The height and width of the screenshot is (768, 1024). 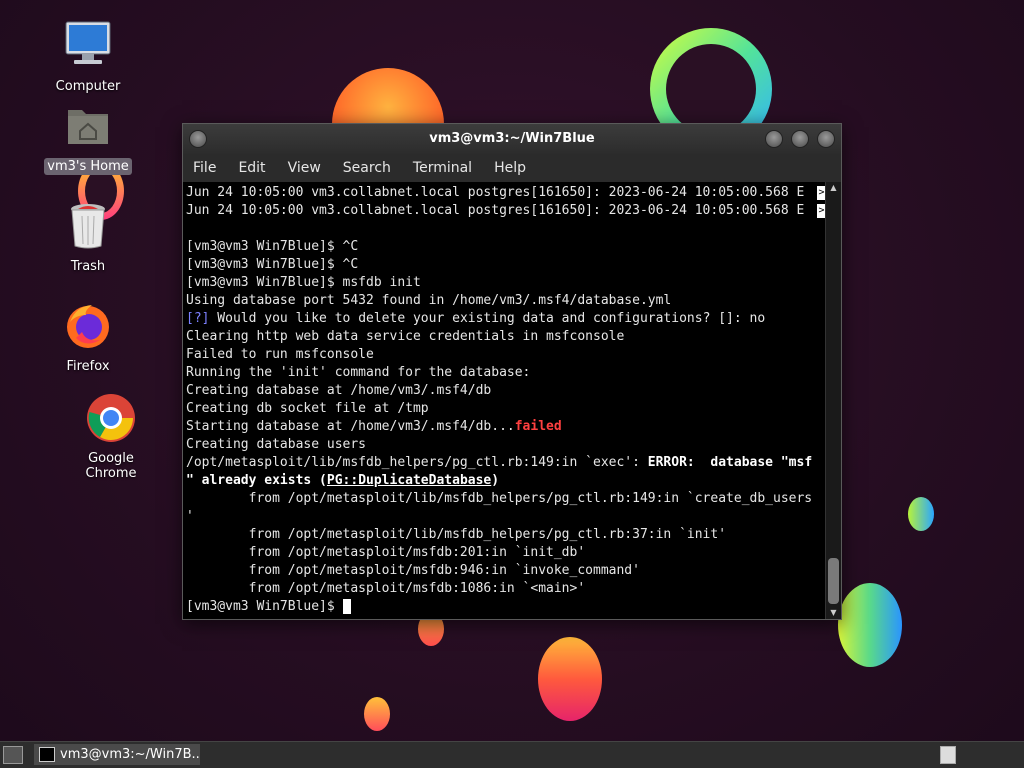 What do you see at coordinates (204, 168) in the screenshot?
I see `menu-file: File` at bounding box center [204, 168].